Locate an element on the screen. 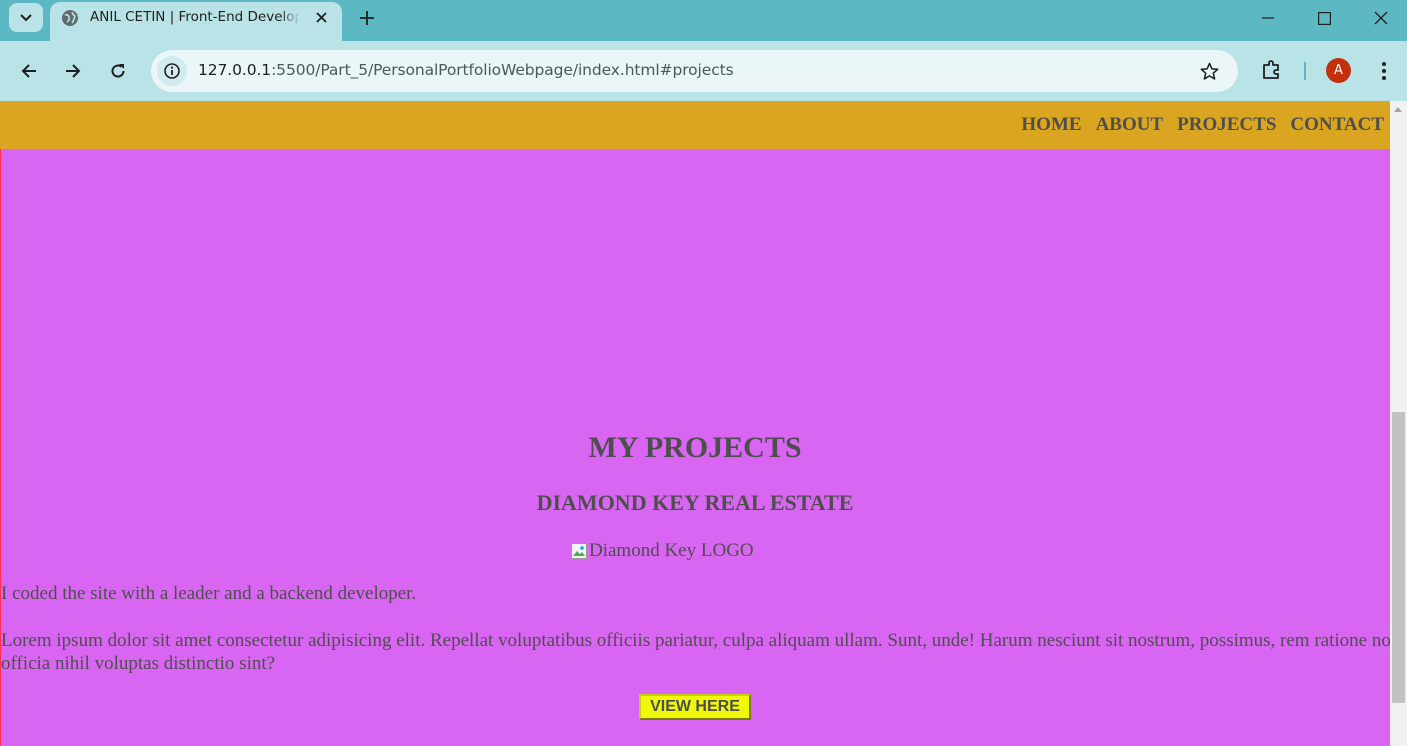 This screenshot has width=1407, height=746. scrollbar-thumb is located at coordinates (1398, 557).